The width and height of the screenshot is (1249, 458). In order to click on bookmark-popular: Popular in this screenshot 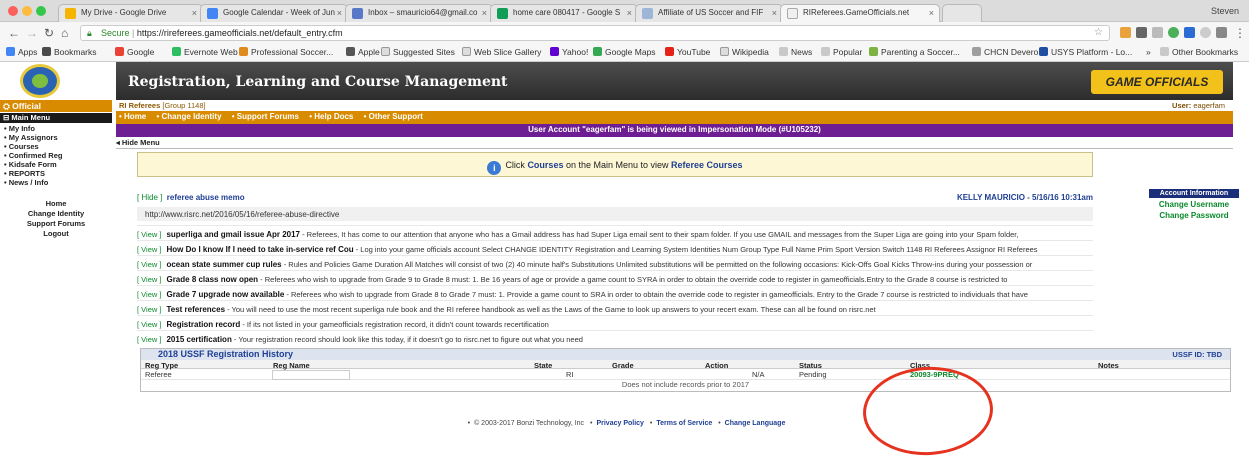, I will do `click(841, 52)`.